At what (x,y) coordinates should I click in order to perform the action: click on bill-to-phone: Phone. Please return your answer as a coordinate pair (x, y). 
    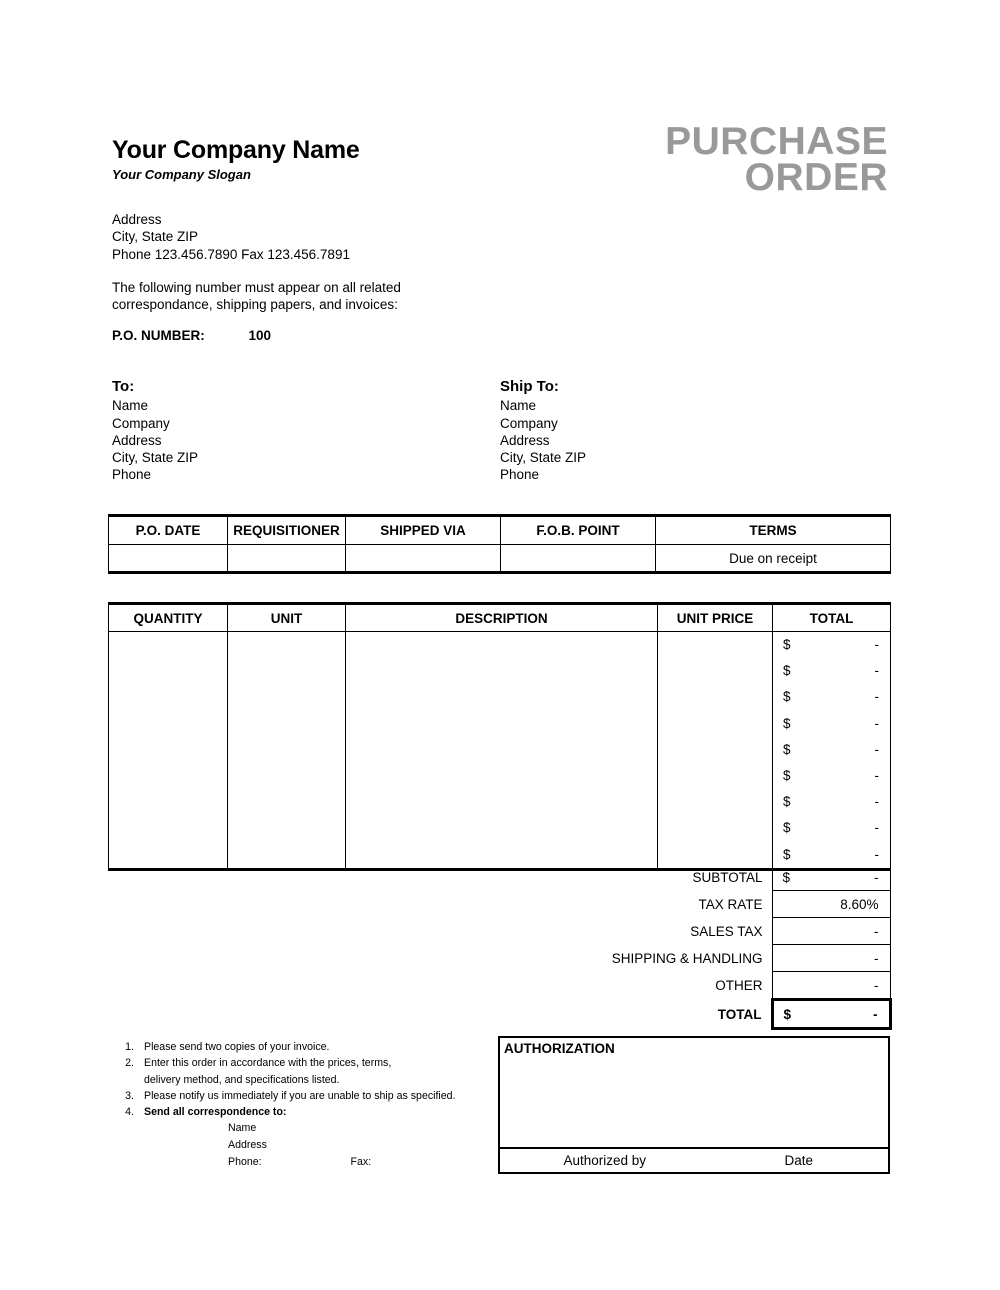
    Looking at the image, I should click on (155, 474).